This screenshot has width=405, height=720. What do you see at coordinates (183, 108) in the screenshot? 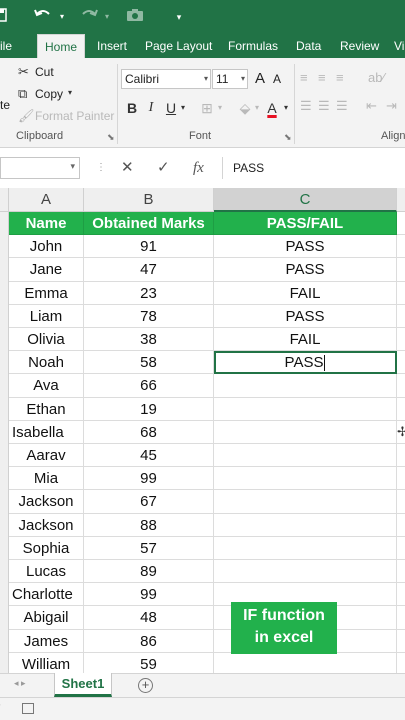
I see `underline-dropdown-icon: ▾` at bounding box center [183, 108].